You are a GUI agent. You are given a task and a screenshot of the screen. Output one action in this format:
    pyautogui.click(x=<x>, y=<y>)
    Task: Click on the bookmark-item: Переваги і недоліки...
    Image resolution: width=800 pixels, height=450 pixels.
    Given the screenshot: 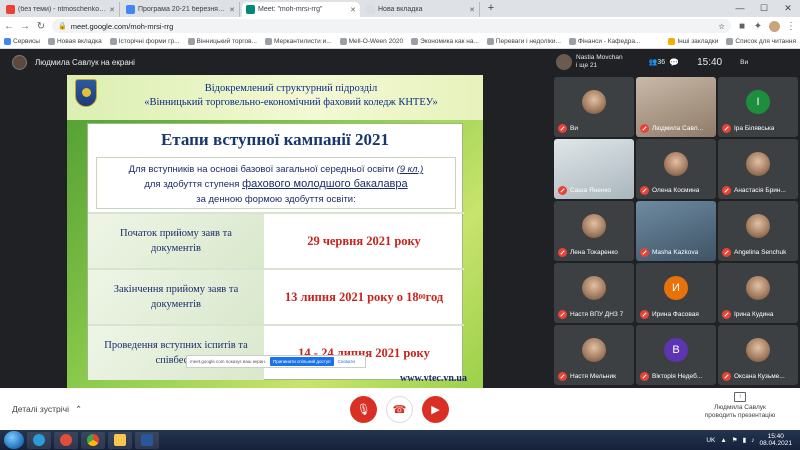 What is the action you would take?
    pyautogui.click(x=523, y=41)
    